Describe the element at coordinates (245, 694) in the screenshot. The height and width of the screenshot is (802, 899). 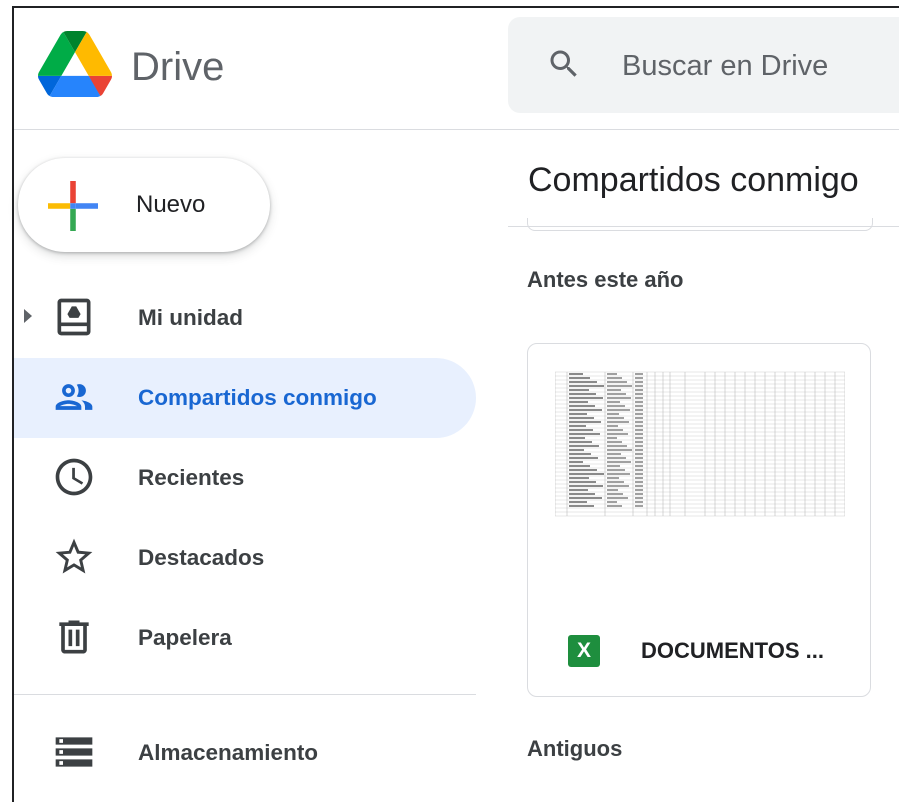
I see `sidebar-divider` at that location.